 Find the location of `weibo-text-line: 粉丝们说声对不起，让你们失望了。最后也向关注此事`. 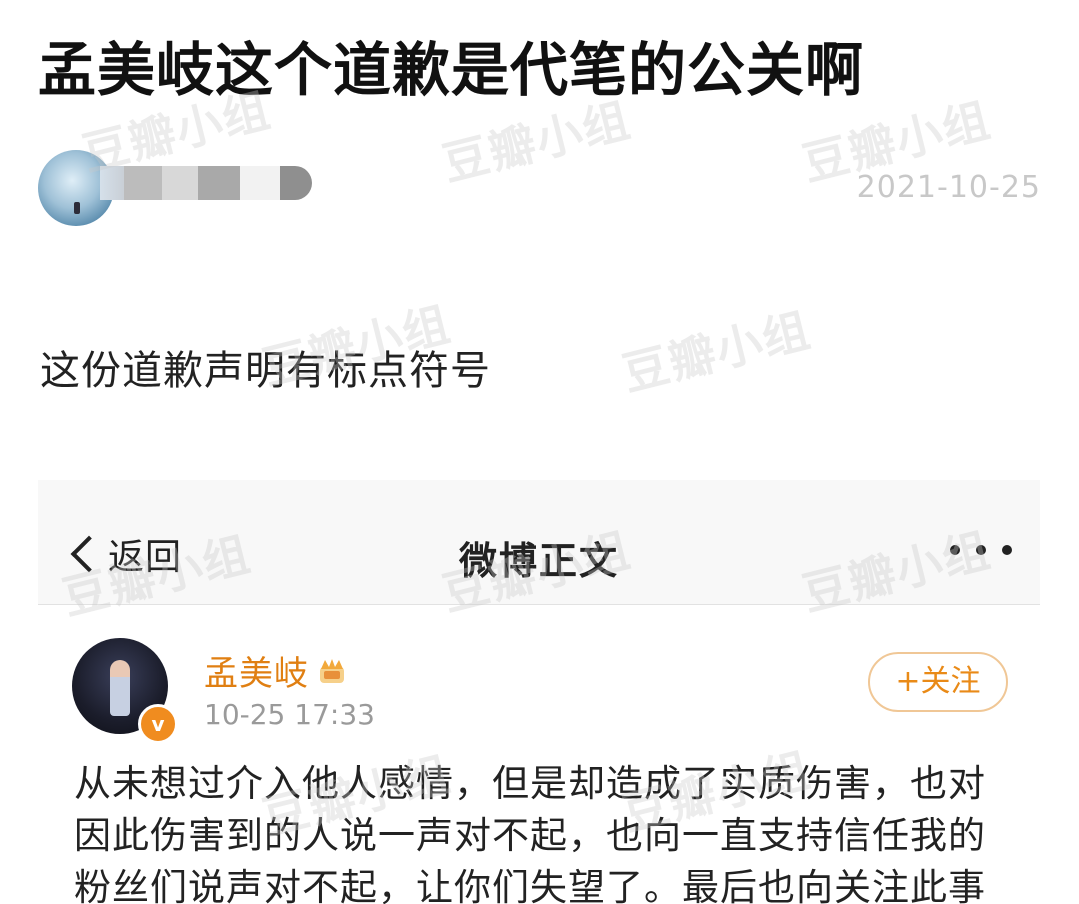

weibo-text-line: 粉丝们说声对不起，让你们失望了。最后也向关注此事 is located at coordinates (530, 885).